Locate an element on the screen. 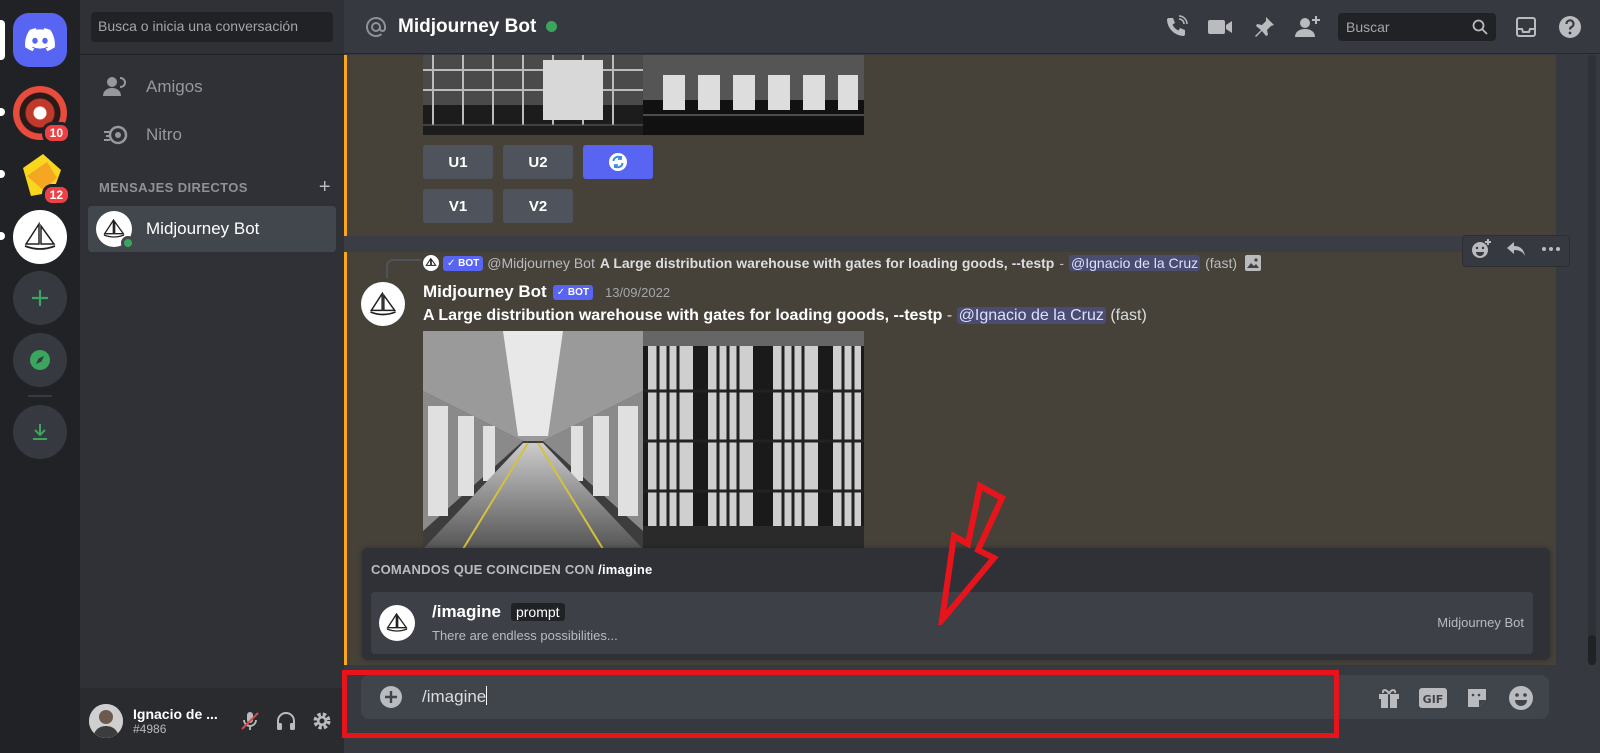  microphone-muted-icon is located at coordinates (250, 720).